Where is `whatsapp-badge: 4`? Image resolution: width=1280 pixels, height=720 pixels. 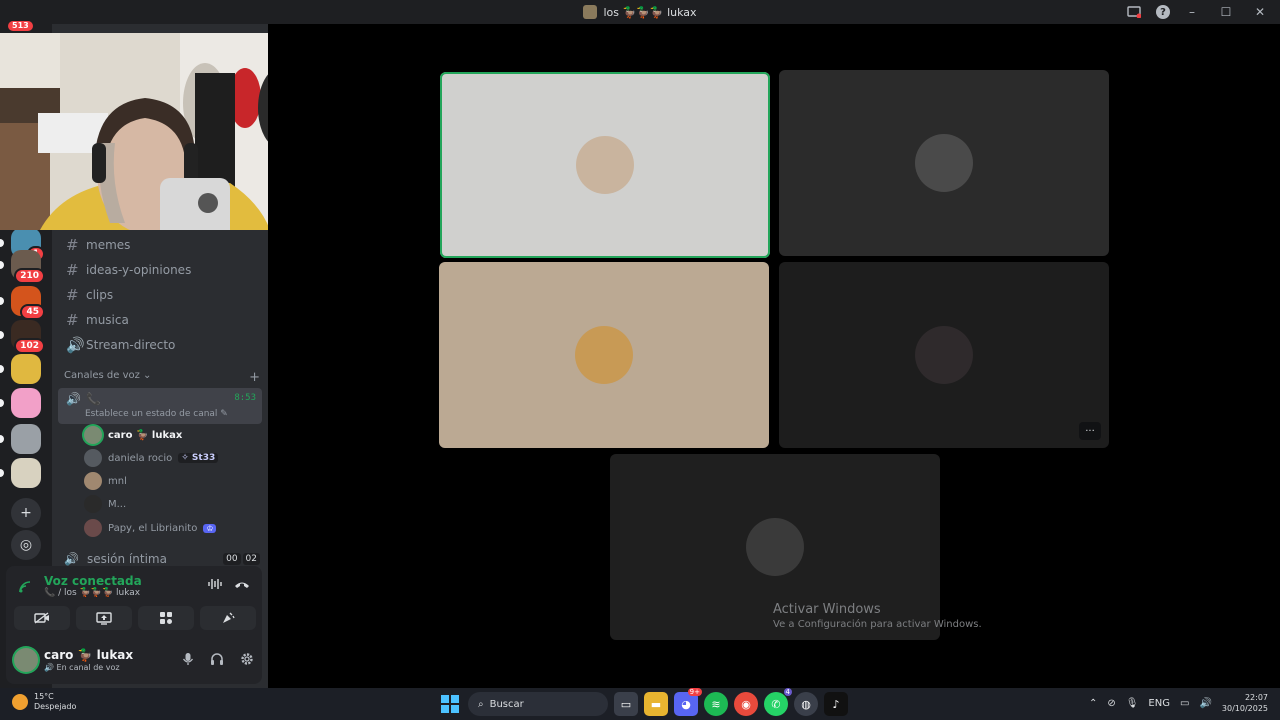 whatsapp-badge: 4 is located at coordinates (787, 692).